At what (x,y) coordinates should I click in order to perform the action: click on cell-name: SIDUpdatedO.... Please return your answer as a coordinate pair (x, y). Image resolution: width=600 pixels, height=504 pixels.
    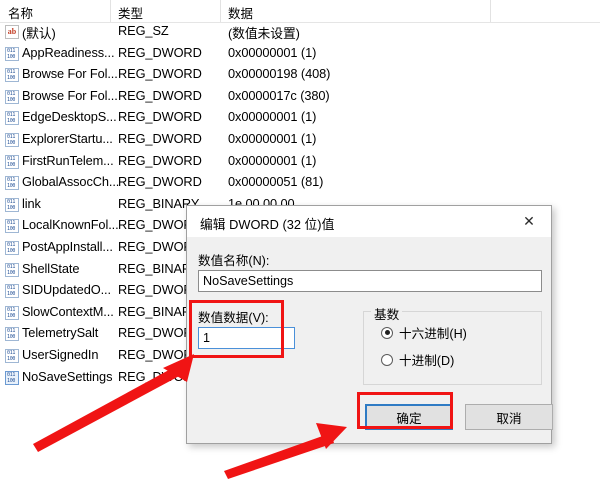
    Looking at the image, I should click on (66, 290).